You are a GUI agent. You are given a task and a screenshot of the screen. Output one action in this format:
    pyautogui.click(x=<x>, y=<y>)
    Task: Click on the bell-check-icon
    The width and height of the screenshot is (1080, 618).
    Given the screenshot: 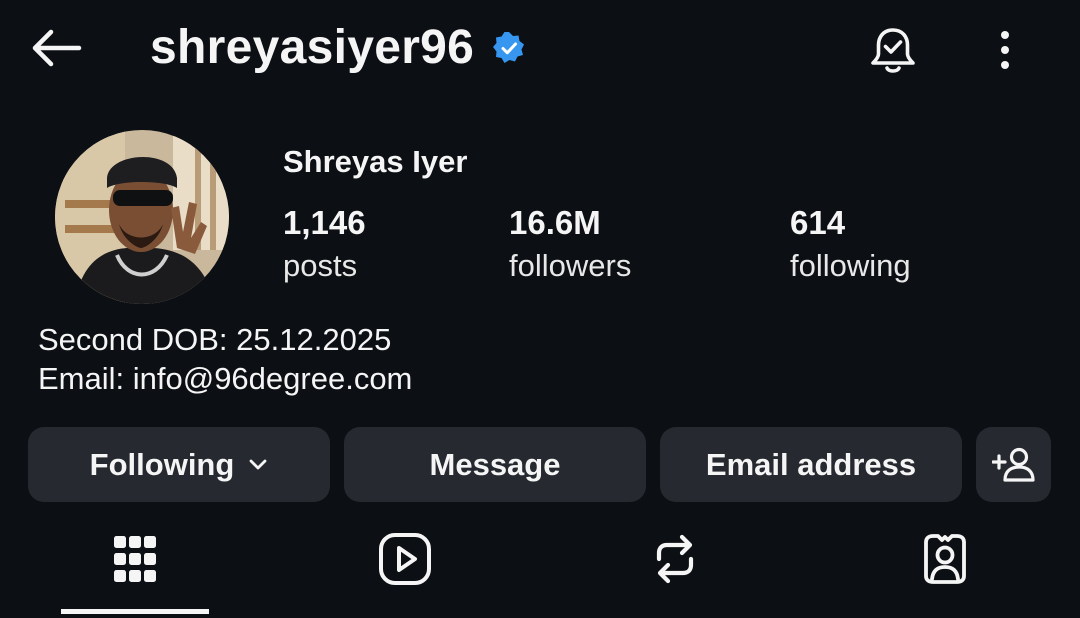 What is the action you would take?
    pyautogui.click(x=893, y=50)
    